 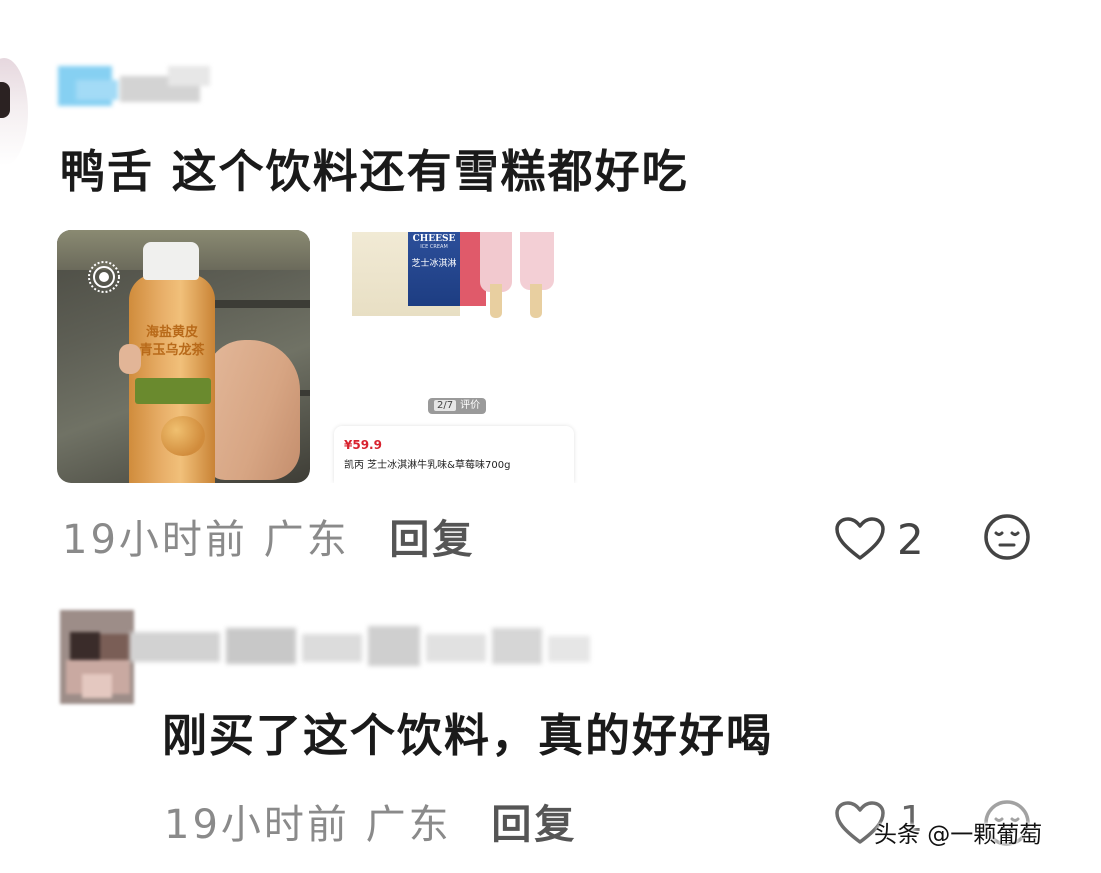 What do you see at coordinates (308, 825) in the screenshot?
I see `comment-2-time-location: 19小时前 广东` at bounding box center [308, 825].